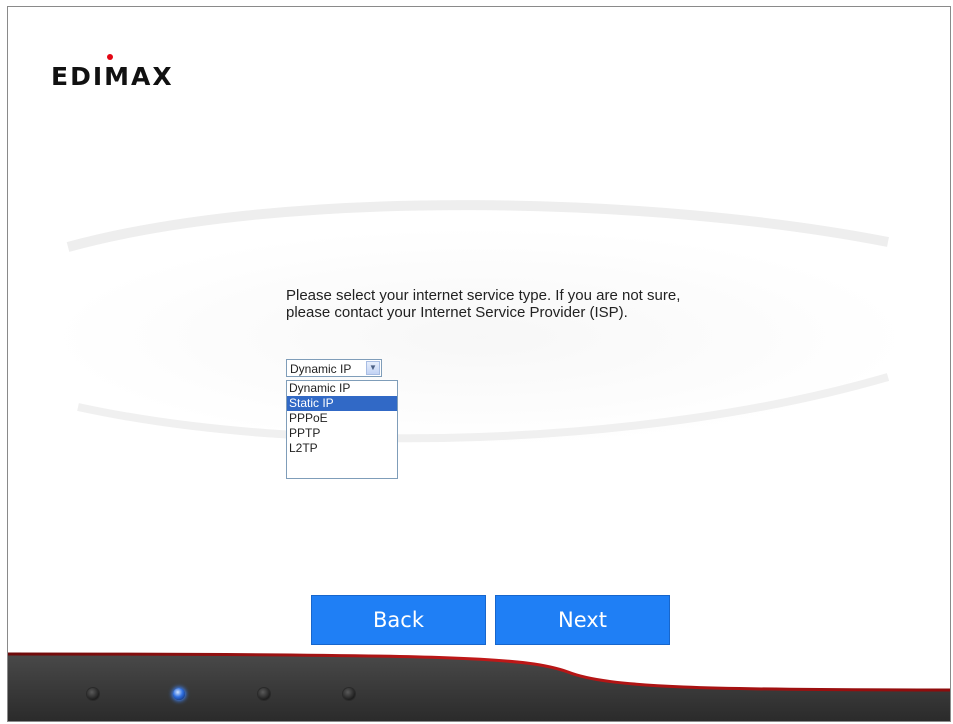  Describe the element at coordinates (349, 694) in the screenshot. I see `progress-step-4-led` at that location.